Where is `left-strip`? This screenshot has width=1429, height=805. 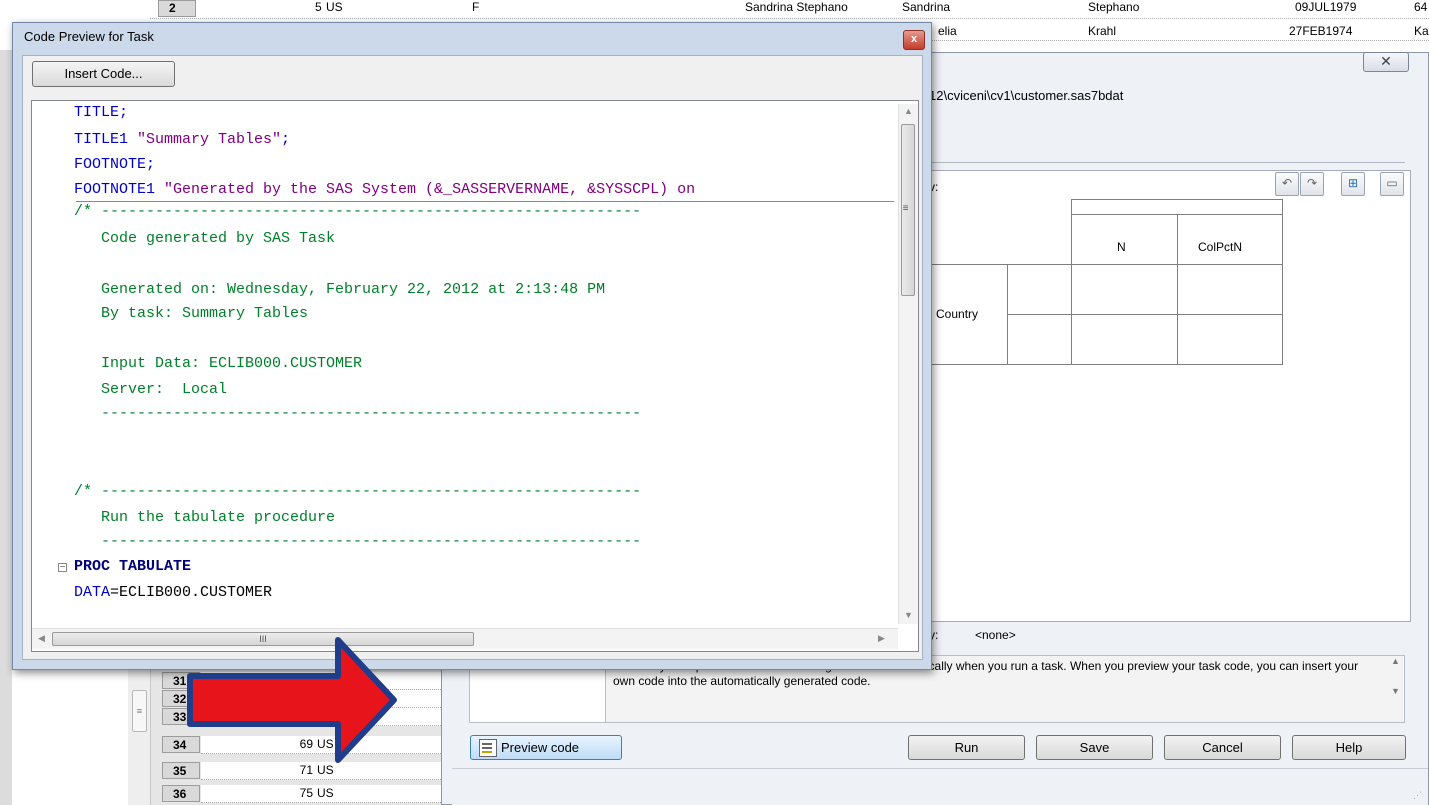
left-strip is located at coordinates (6, 427).